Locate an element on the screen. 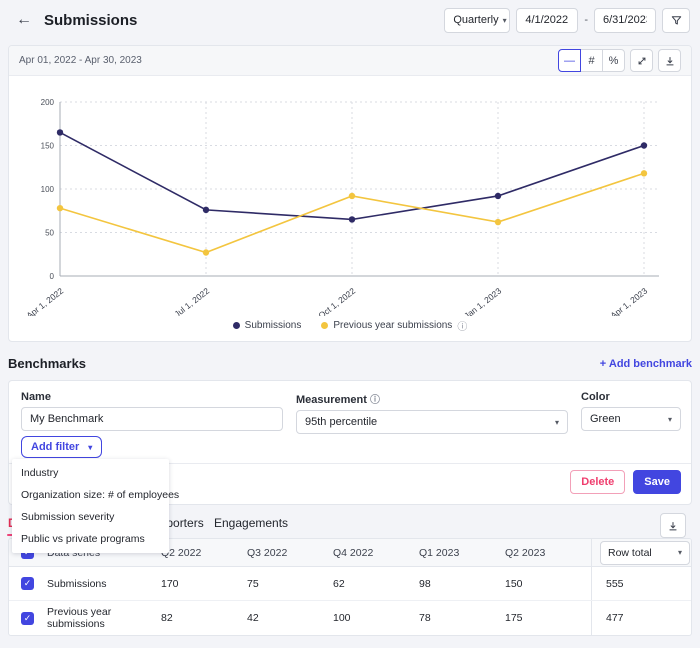  x-tick-label: Oct 1, 2022 is located at coordinates (336, 301).